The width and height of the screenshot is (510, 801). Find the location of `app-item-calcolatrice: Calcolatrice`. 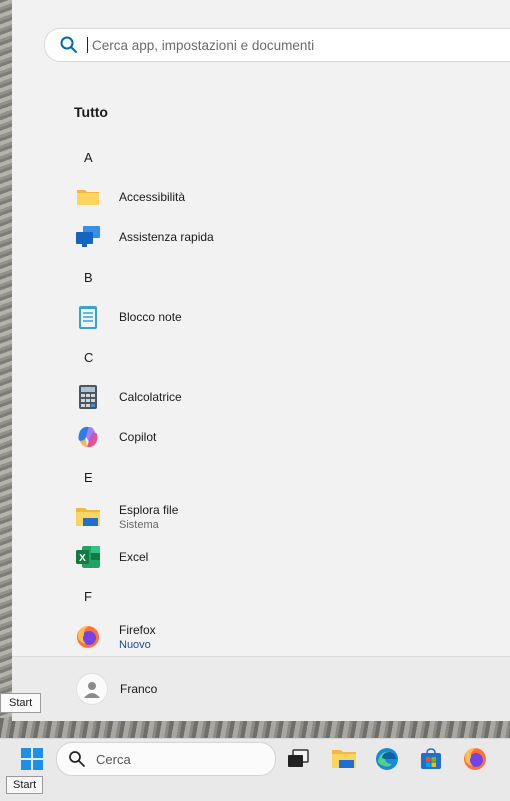

app-item-calcolatrice: Calcolatrice is located at coordinates (284, 397).